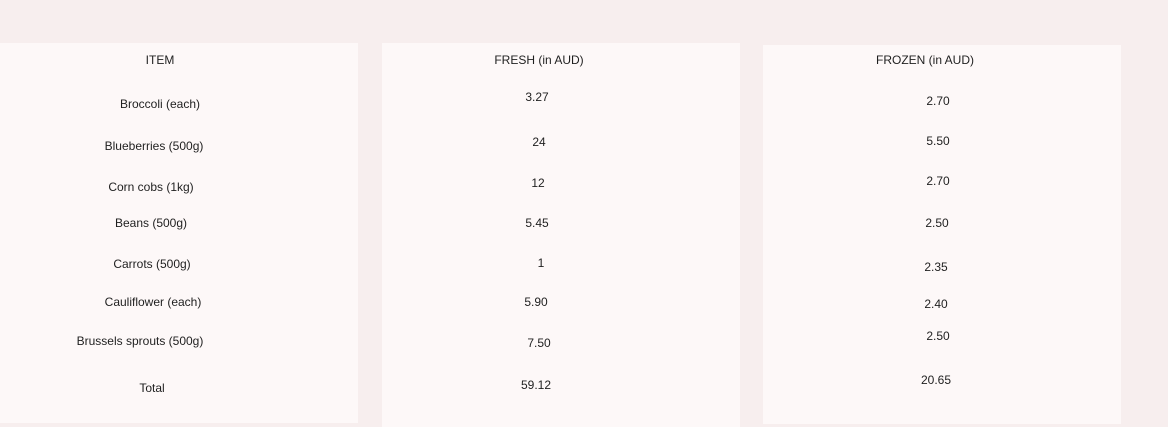 Image resolution: width=1168 pixels, height=427 pixels. I want to click on fresh-price-cell: 12, so click(538, 183).